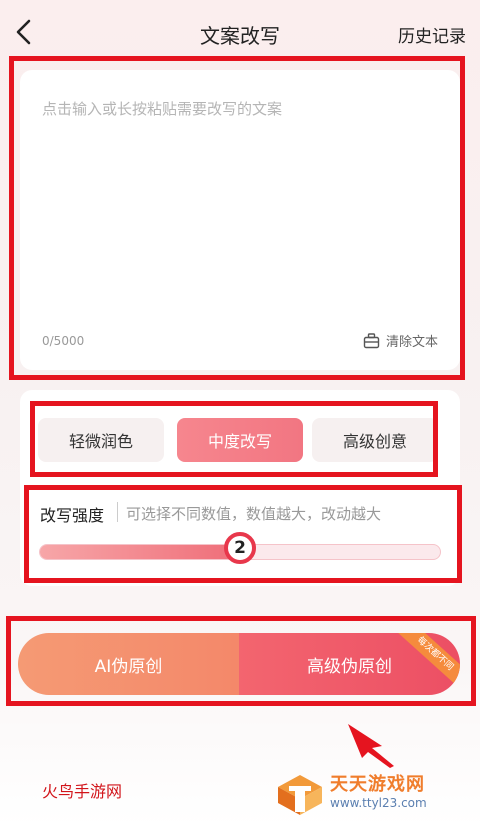 The image size is (480, 827). Describe the element at coordinates (378, 803) in the screenshot. I see `watermark-right-url: www.ttyl23.com` at that location.